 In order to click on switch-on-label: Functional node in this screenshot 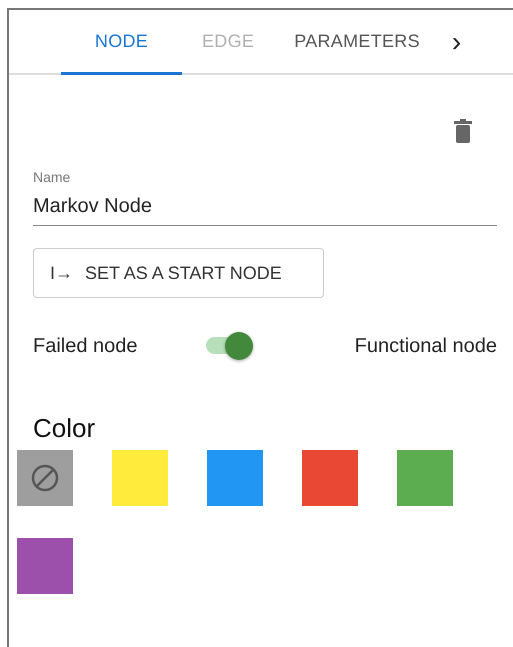, I will do `click(425, 346)`.